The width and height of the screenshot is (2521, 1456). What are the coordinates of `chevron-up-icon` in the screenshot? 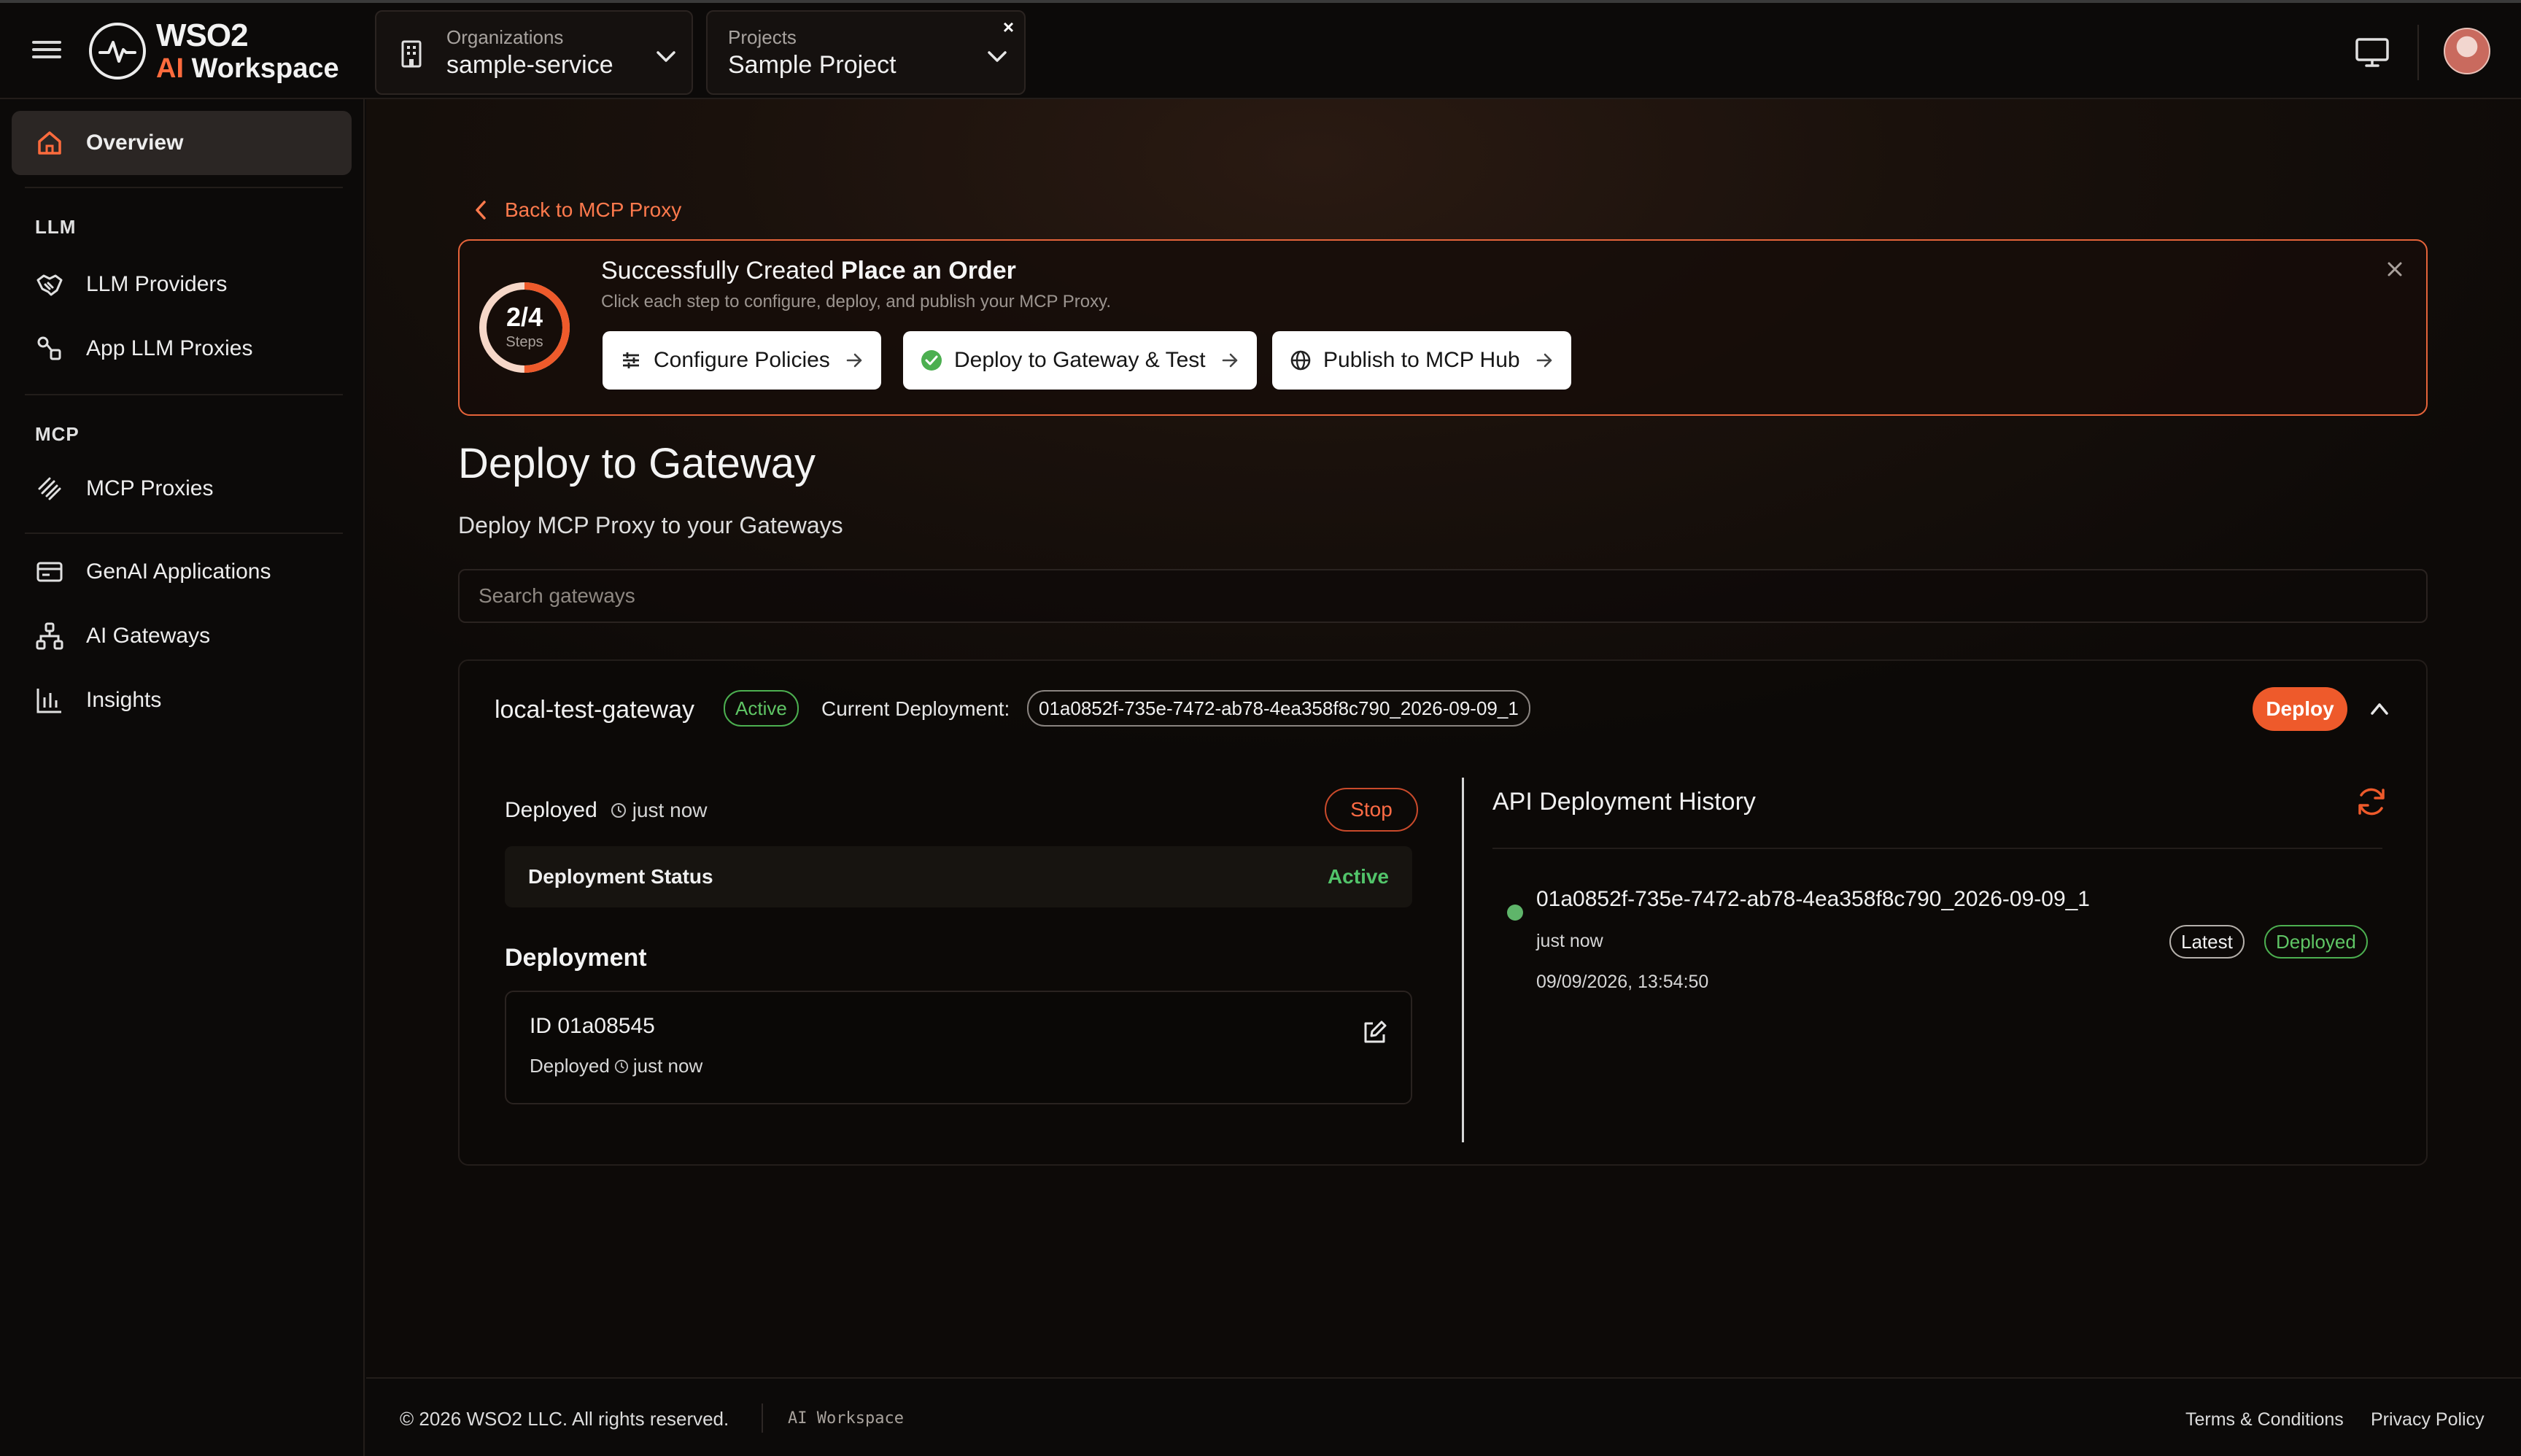 It's located at (2379, 709).